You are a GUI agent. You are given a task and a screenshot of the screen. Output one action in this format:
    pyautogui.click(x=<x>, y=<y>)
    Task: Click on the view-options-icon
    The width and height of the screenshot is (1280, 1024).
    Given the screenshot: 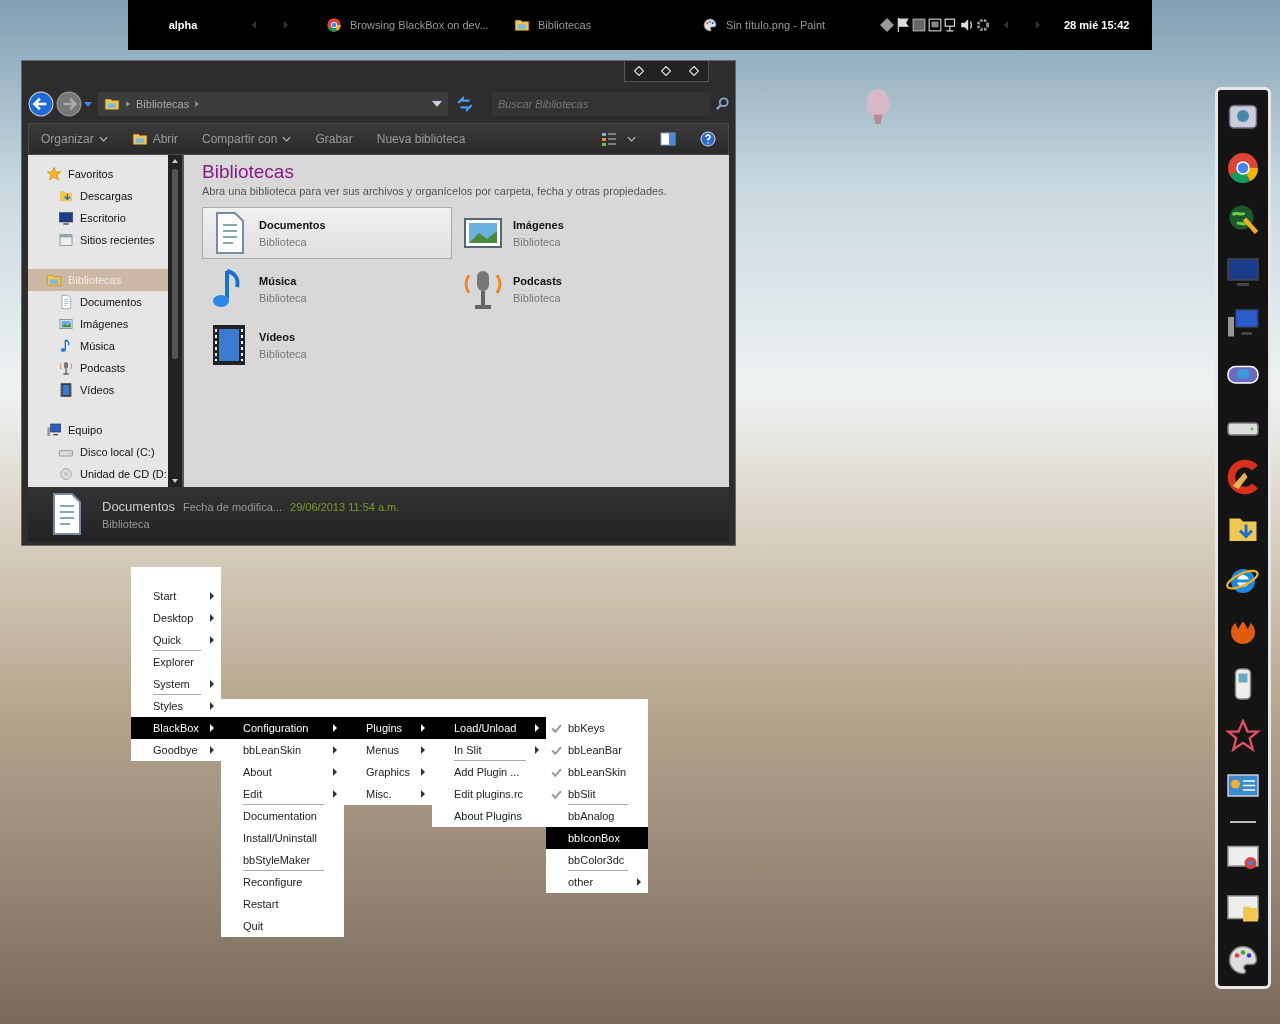 What is the action you would take?
    pyautogui.click(x=609, y=139)
    